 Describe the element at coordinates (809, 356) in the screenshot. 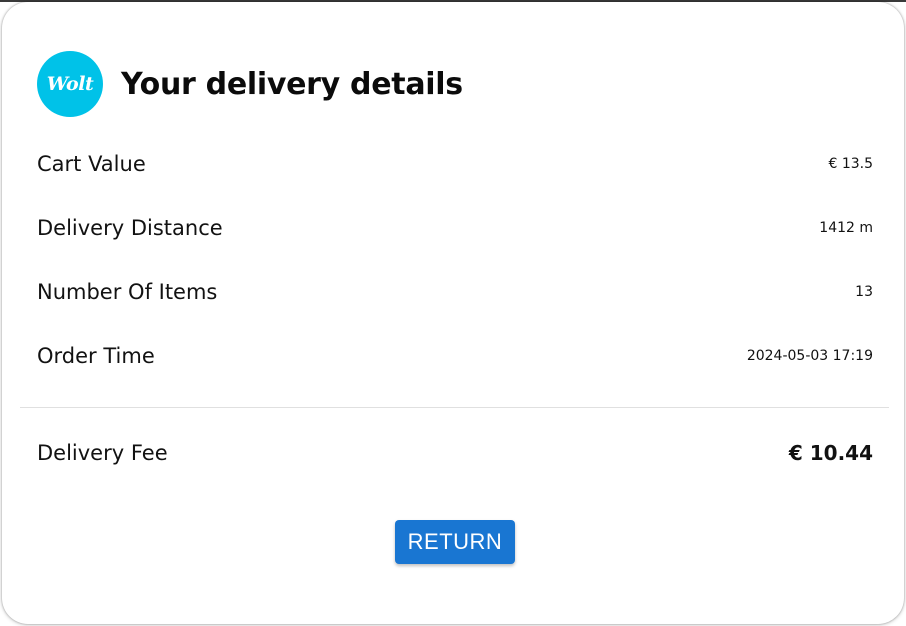

I see `detail-value: 2024-05-03 17:19` at that location.